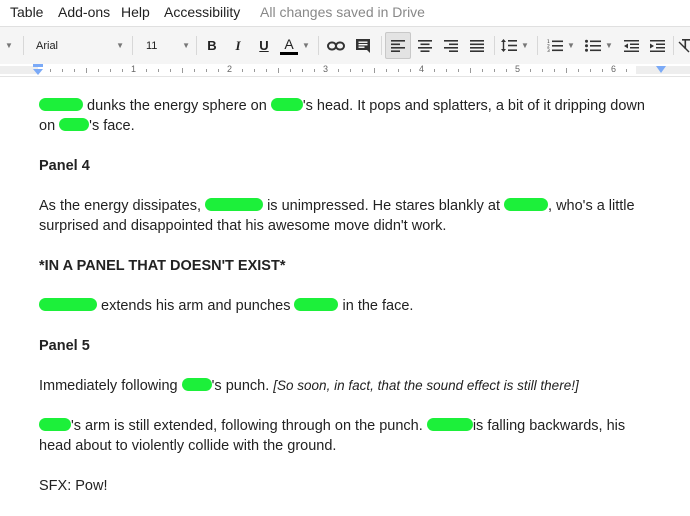 This screenshot has width=690, height=516. What do you see at coordinates (684, 45) in the screenshot?
I see `clear-formatting-button` at bounding box center [684, 45].